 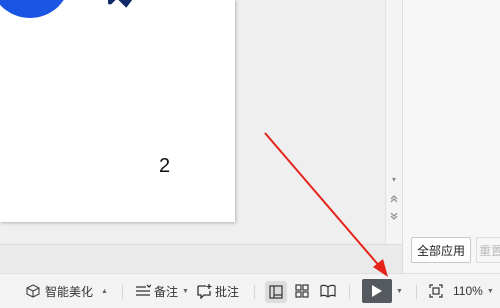 What do you see at coordinates (204, 291) in the screenshot?
I see `comment-plus-icon` at bounding box center [204, 291].